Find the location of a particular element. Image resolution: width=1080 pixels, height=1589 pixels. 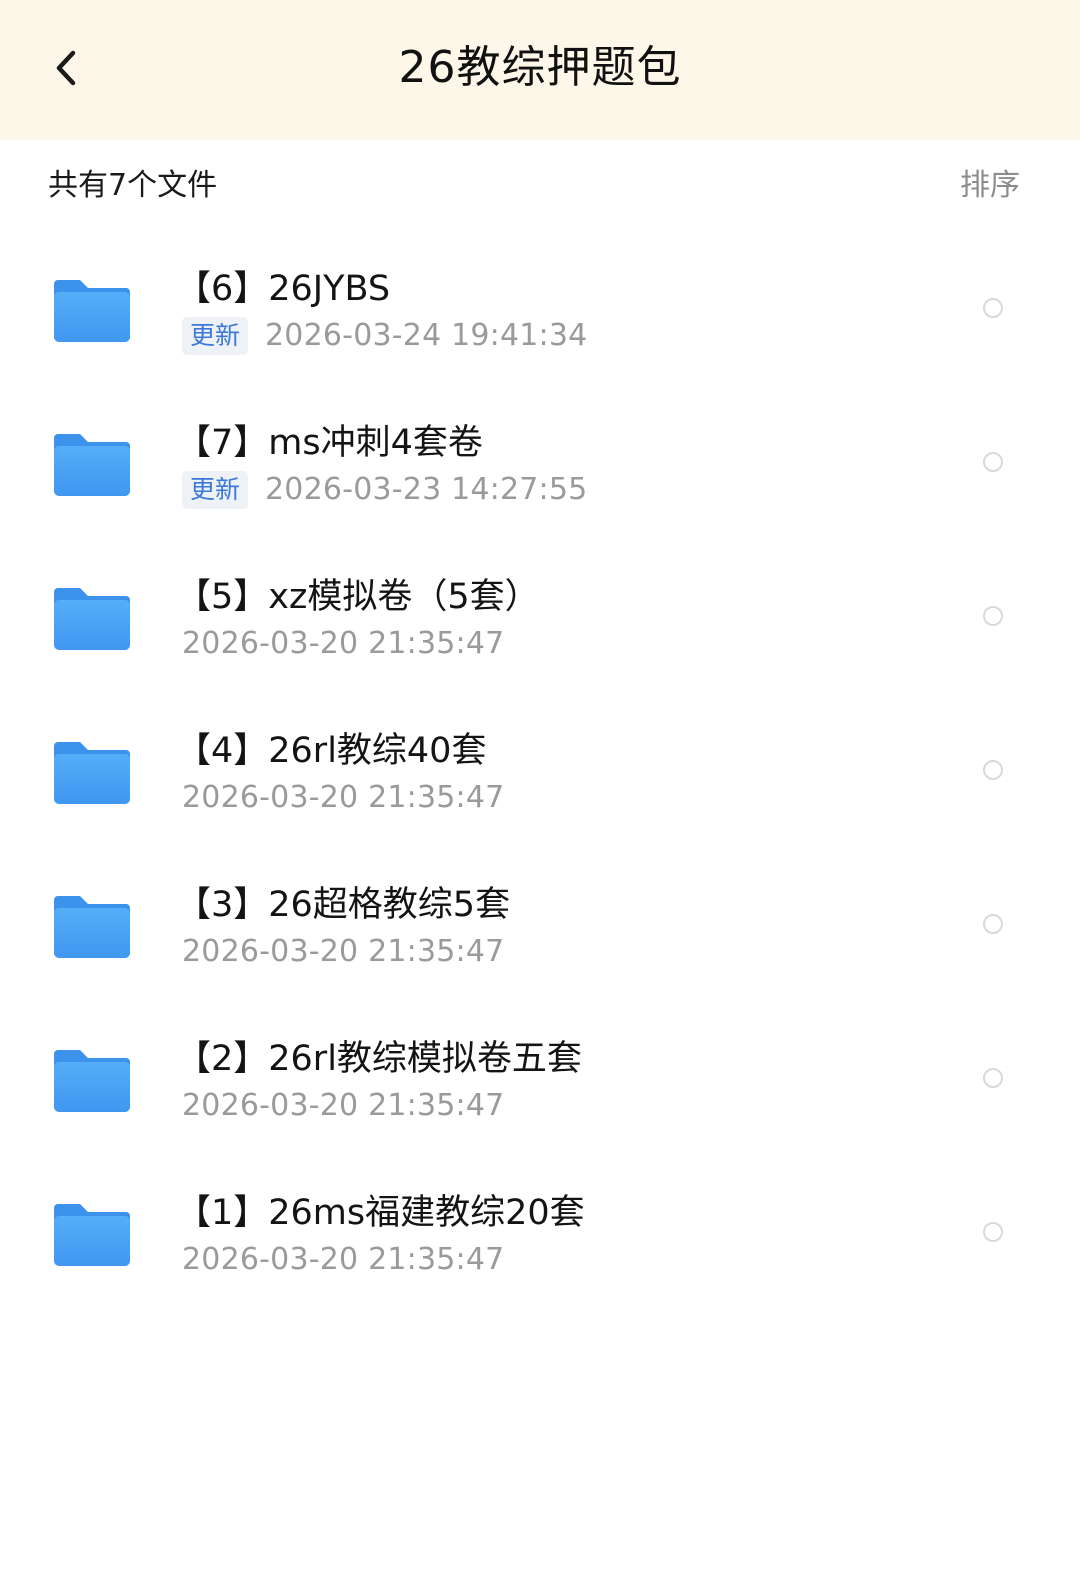

modified-time: 2026-03-24 19:41:34 is located at coordinates (426, 335).